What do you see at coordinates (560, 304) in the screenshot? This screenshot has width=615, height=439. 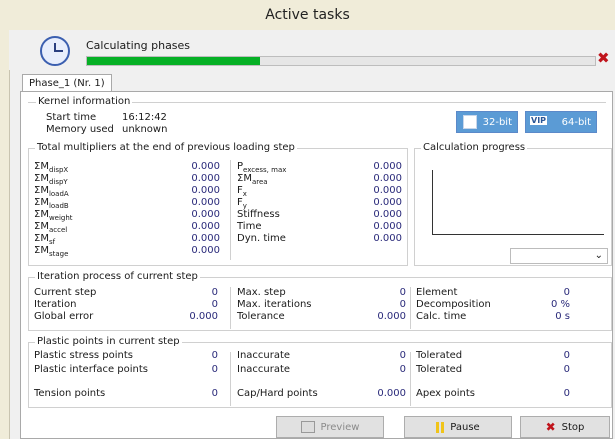 I see `iteration-value: 0 %` at bounding box center [560, 304].